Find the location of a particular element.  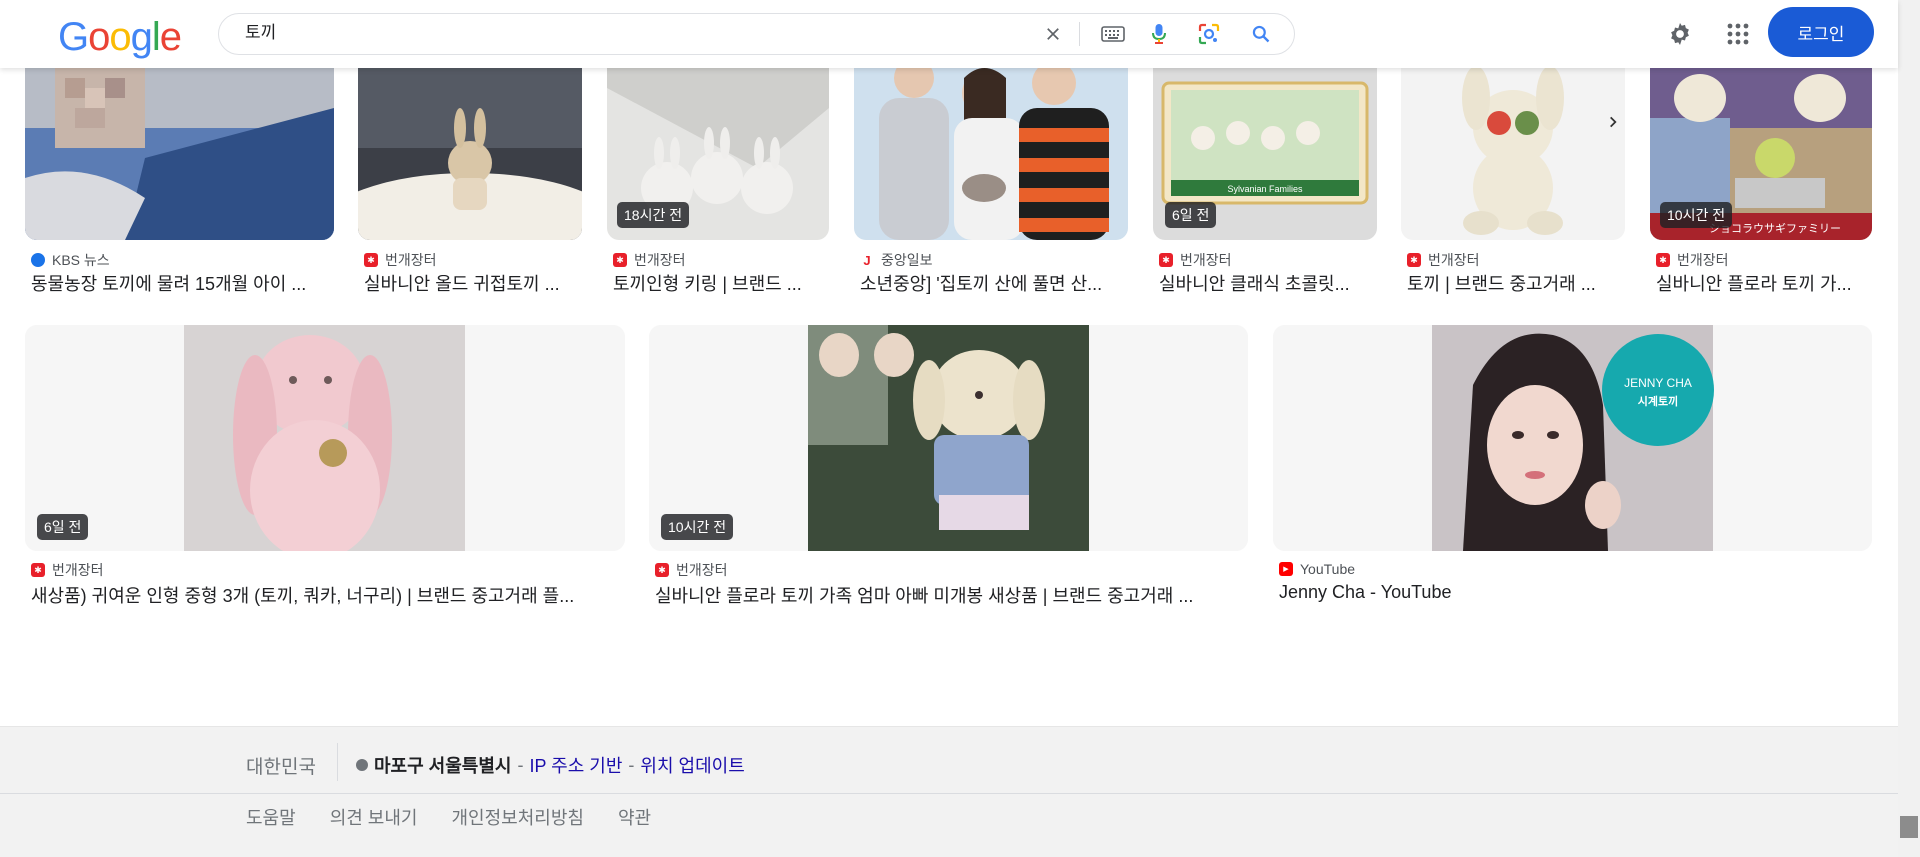

logo-letter: g is located at coordinates (141, 37).